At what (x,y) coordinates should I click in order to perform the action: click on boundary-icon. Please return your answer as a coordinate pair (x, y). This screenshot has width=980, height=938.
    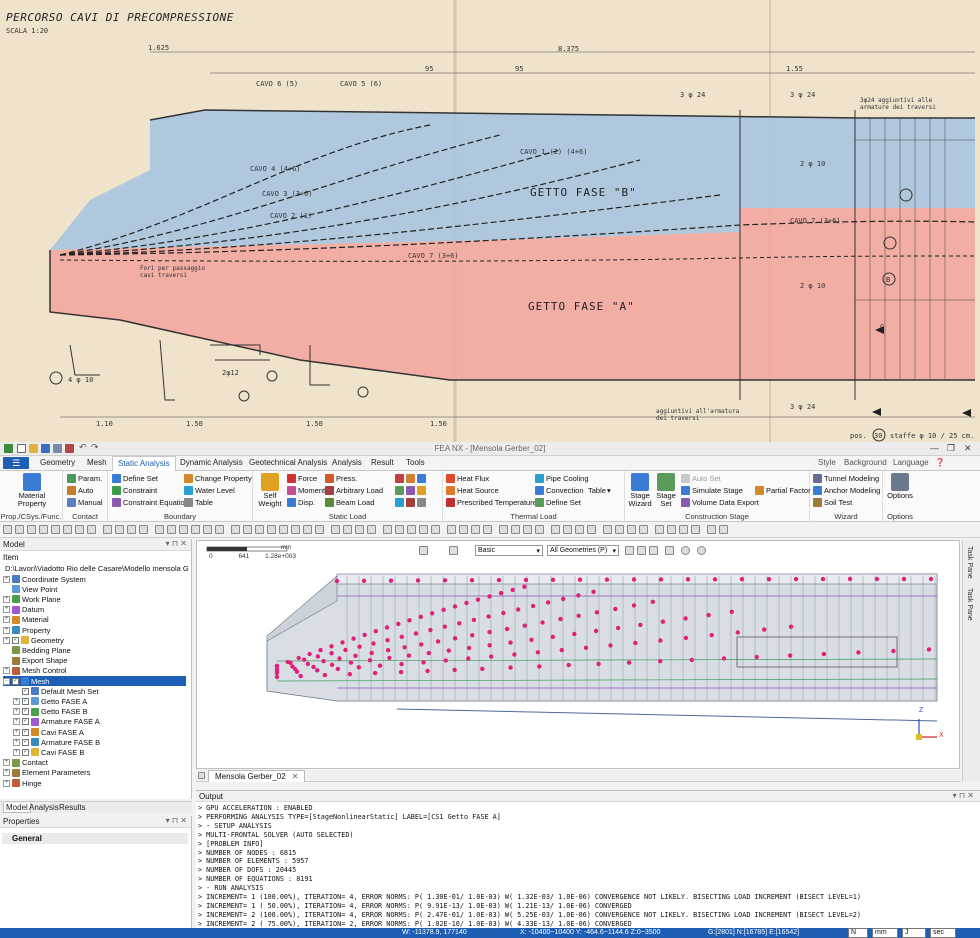
    Looking at the image, I should click on (683, 529).